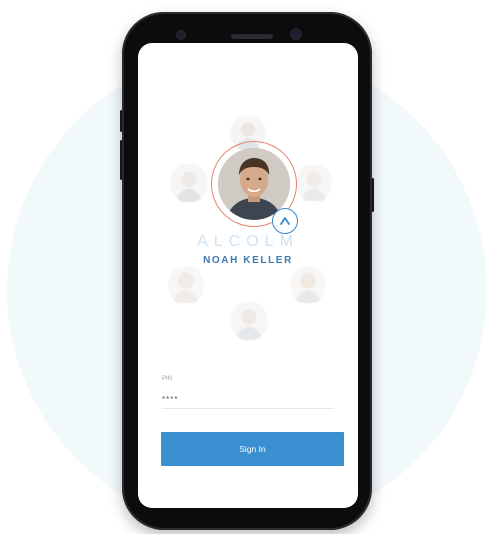 This screenshot has height=534, width=487. What do you see at coordinates (285, 221) in the screenshot?
I see `chevron-up-icon` at bounding box center [285, 221].